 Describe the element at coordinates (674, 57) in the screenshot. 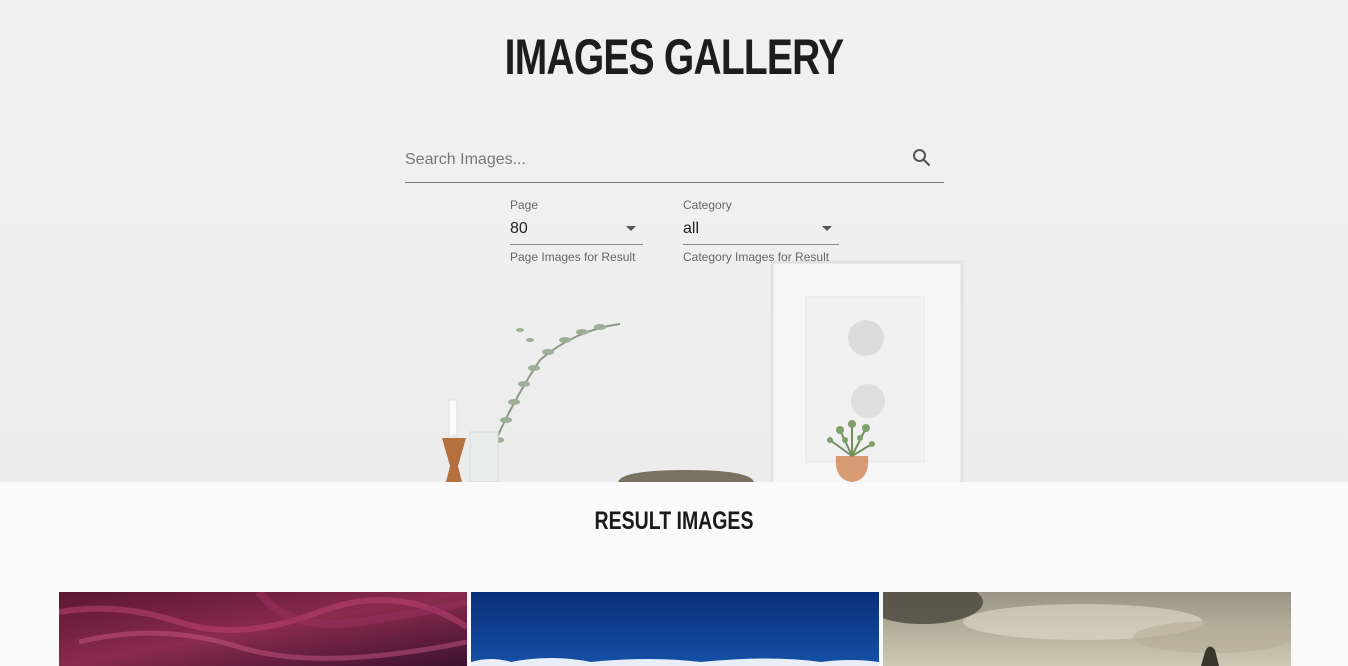

I see `page-title: IMAGES GALLERY` at that location.